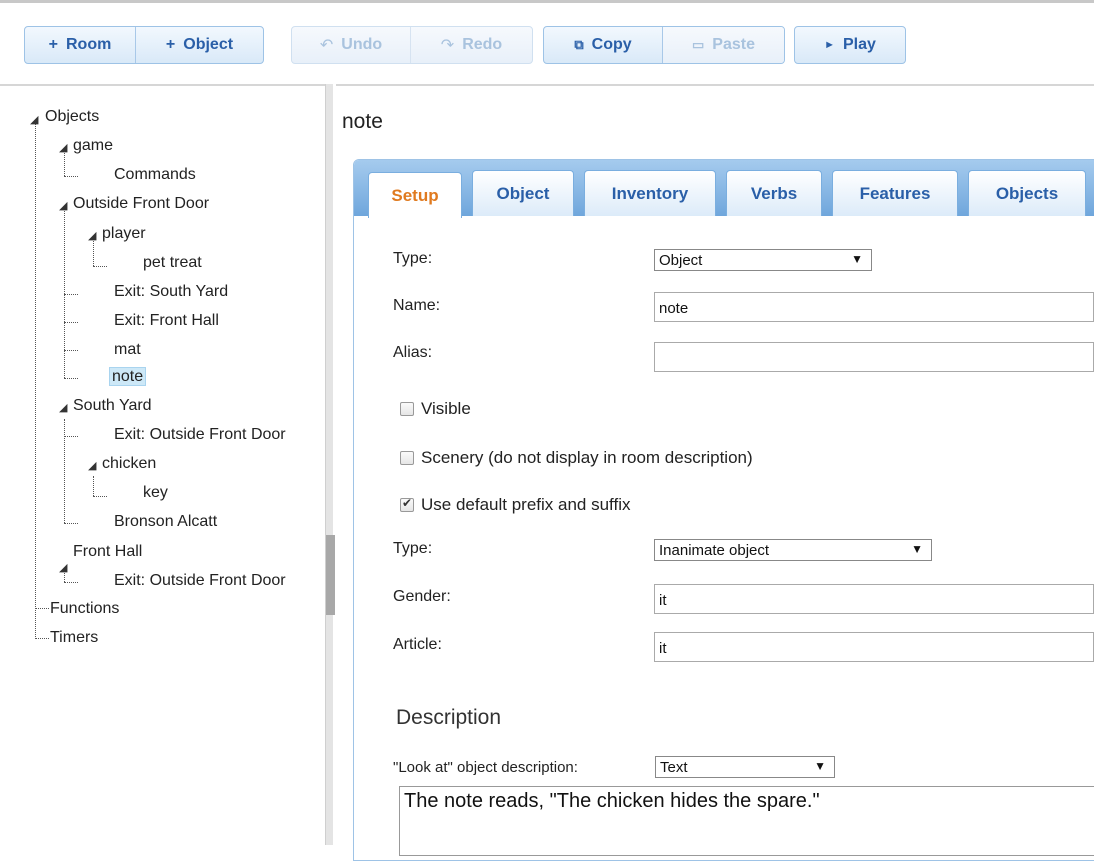  Describe the element at coordinates (329, 464) in the screenshot. I see `panel-splitter` at that location.